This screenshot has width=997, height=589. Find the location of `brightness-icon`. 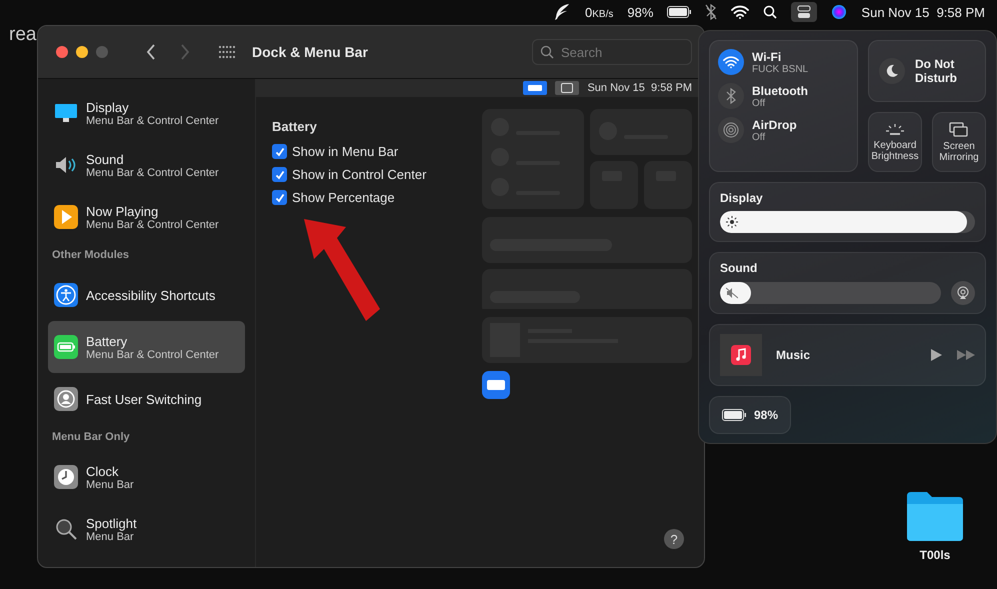

brightness-icon is located at coordinates (895, 129).